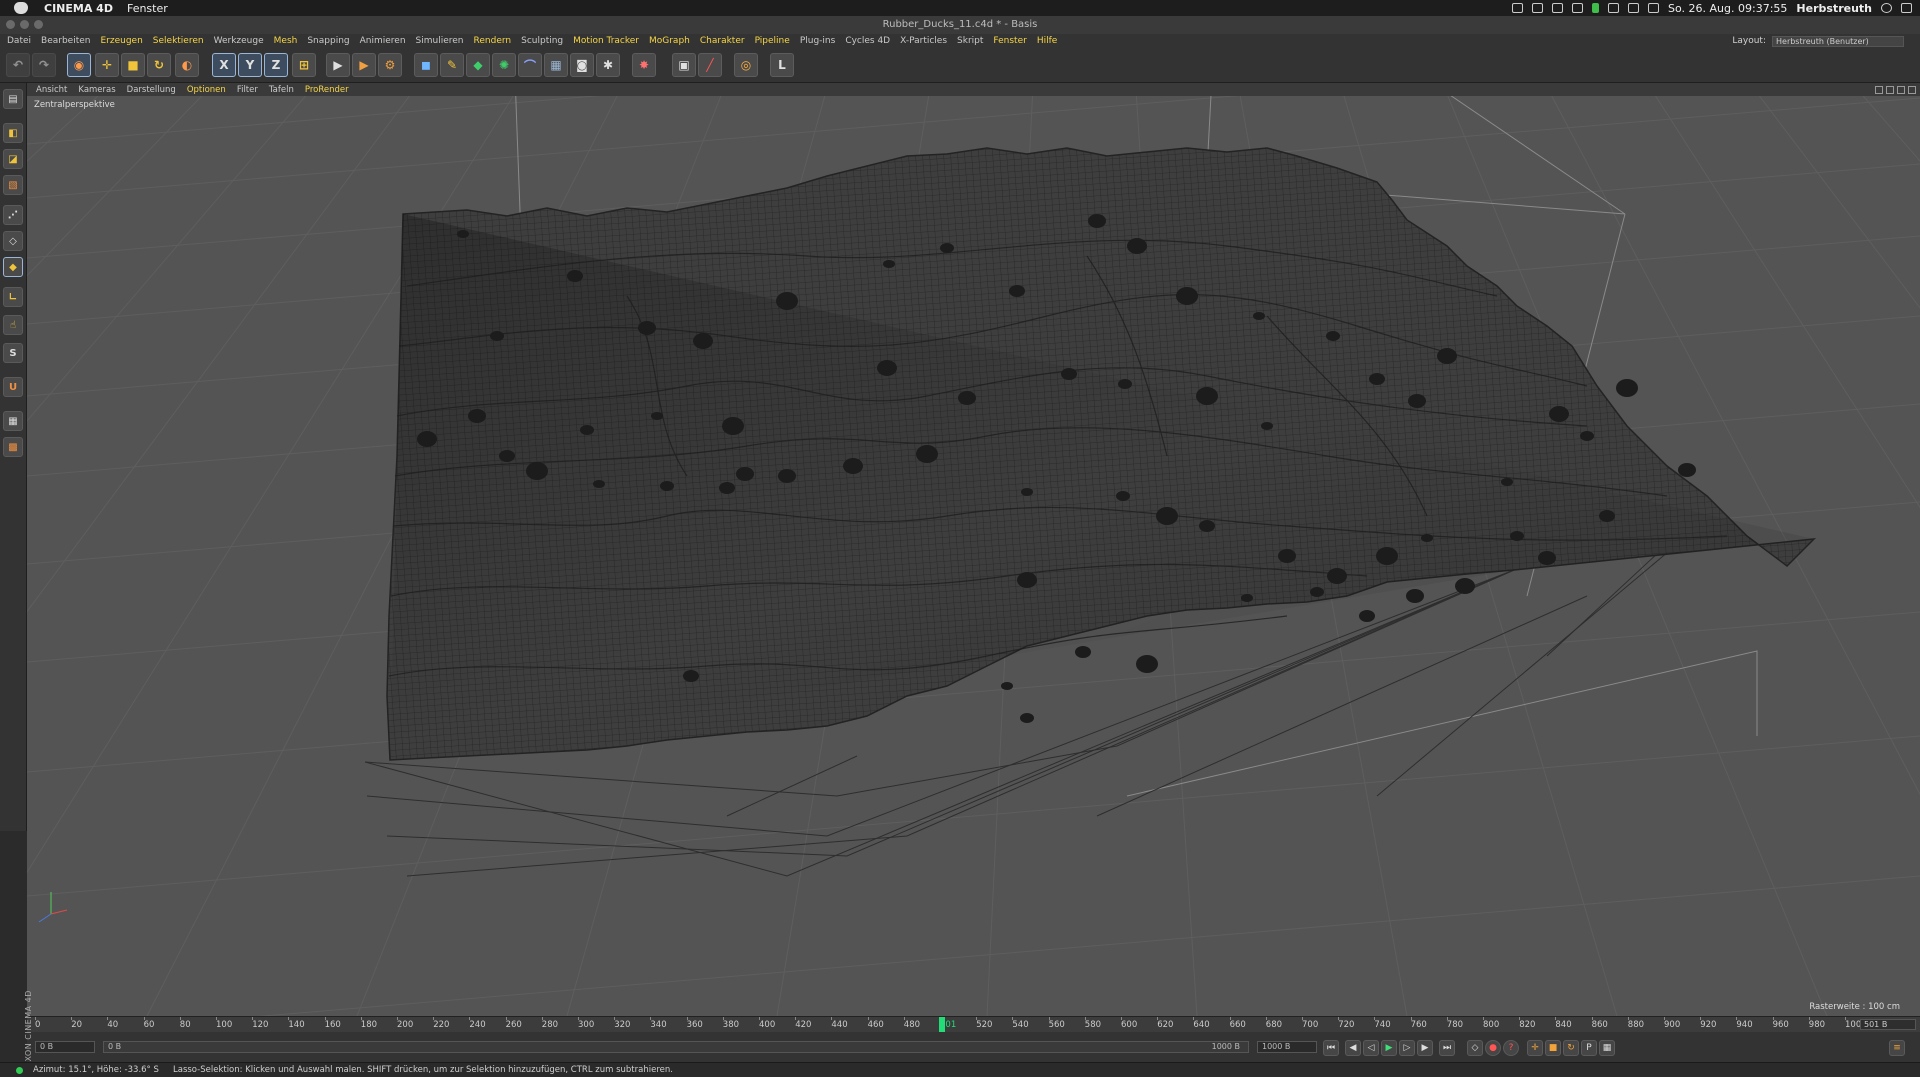  What do you see at coordinates (13, 353) in the screenshot?
I see `solo-mode-icon: S` at bounding box center [13, 353].